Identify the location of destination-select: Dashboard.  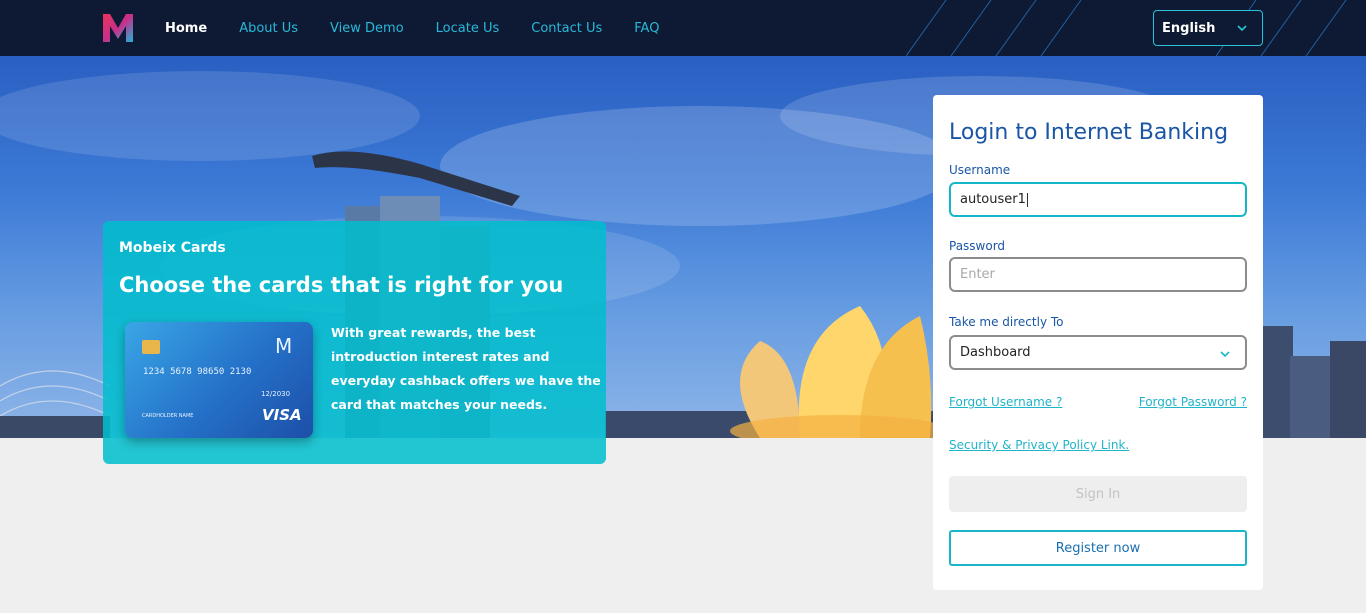
(1098, 352).